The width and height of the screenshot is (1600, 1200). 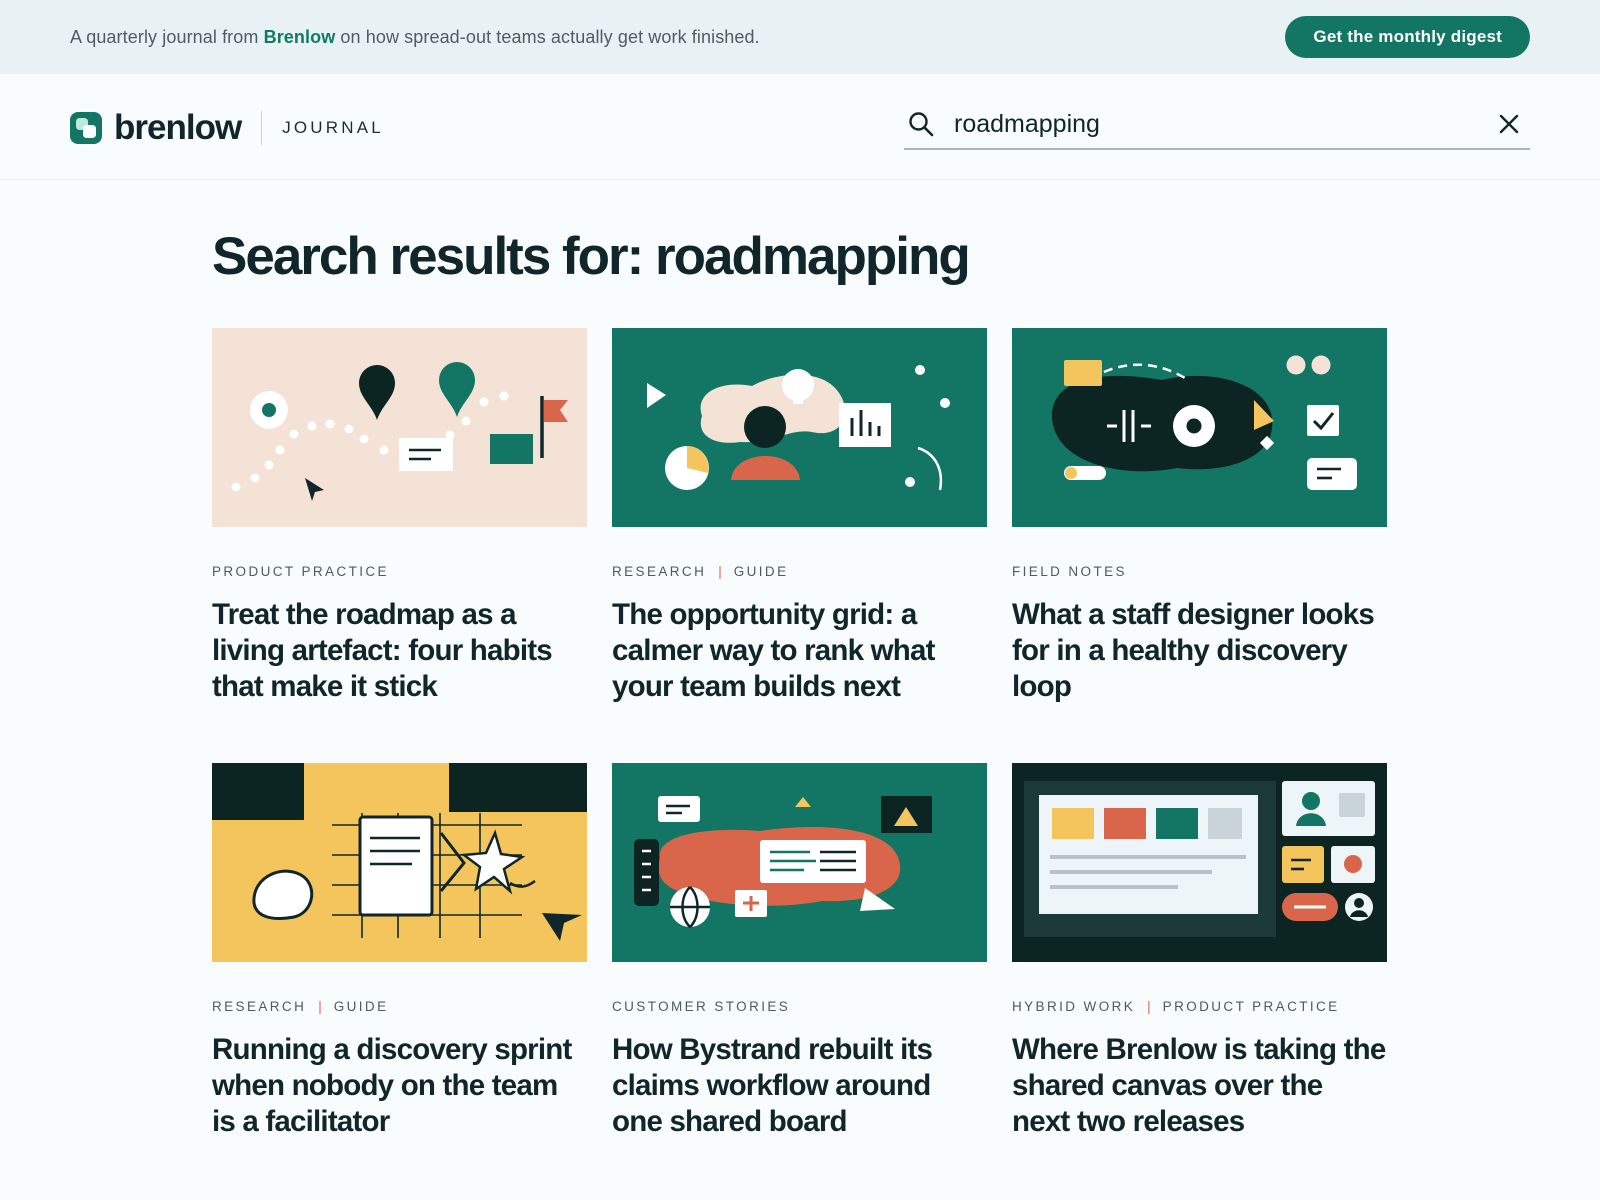 I want to click on card-tags: HYBRID WORK | PRODUCT PRACTICE, so click(x=1199, y=1006).